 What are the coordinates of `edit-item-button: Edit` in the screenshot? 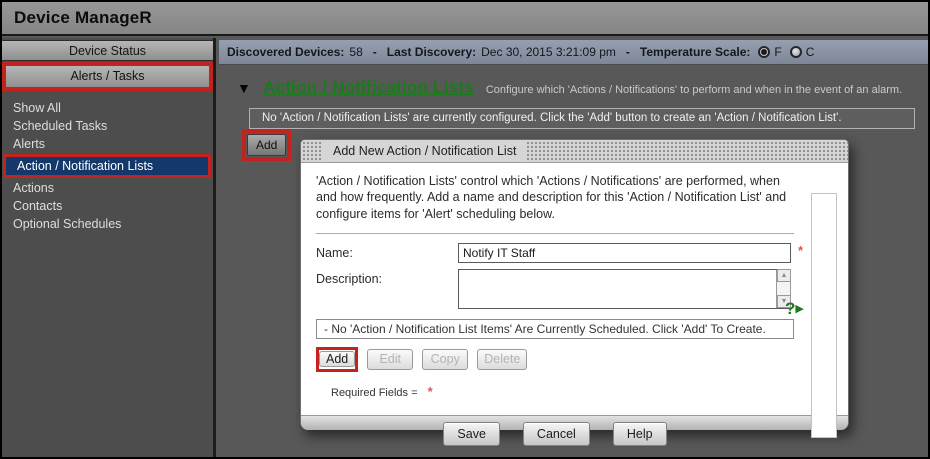 It's located at (390, 359).